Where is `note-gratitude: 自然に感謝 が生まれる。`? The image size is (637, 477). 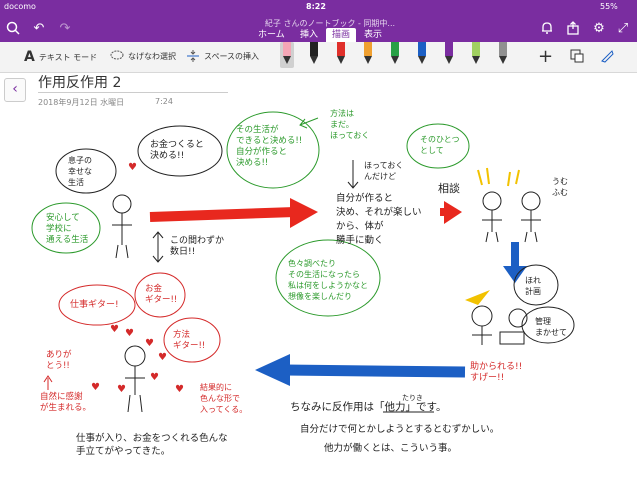
note-gratitude: 自然に感謝 が生まれる。 is located at coordinates (66, 402).